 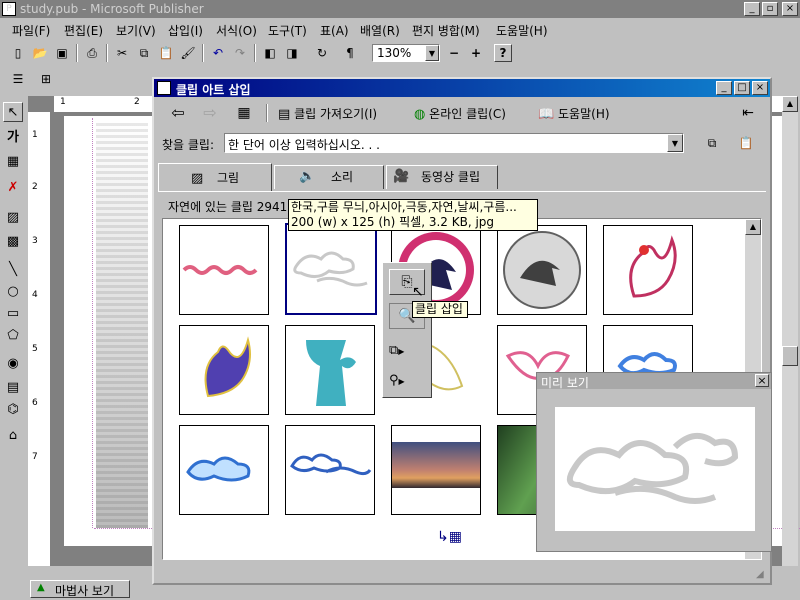 I want to click on menu-help: 도움말(H), so click(x=522, y=30).